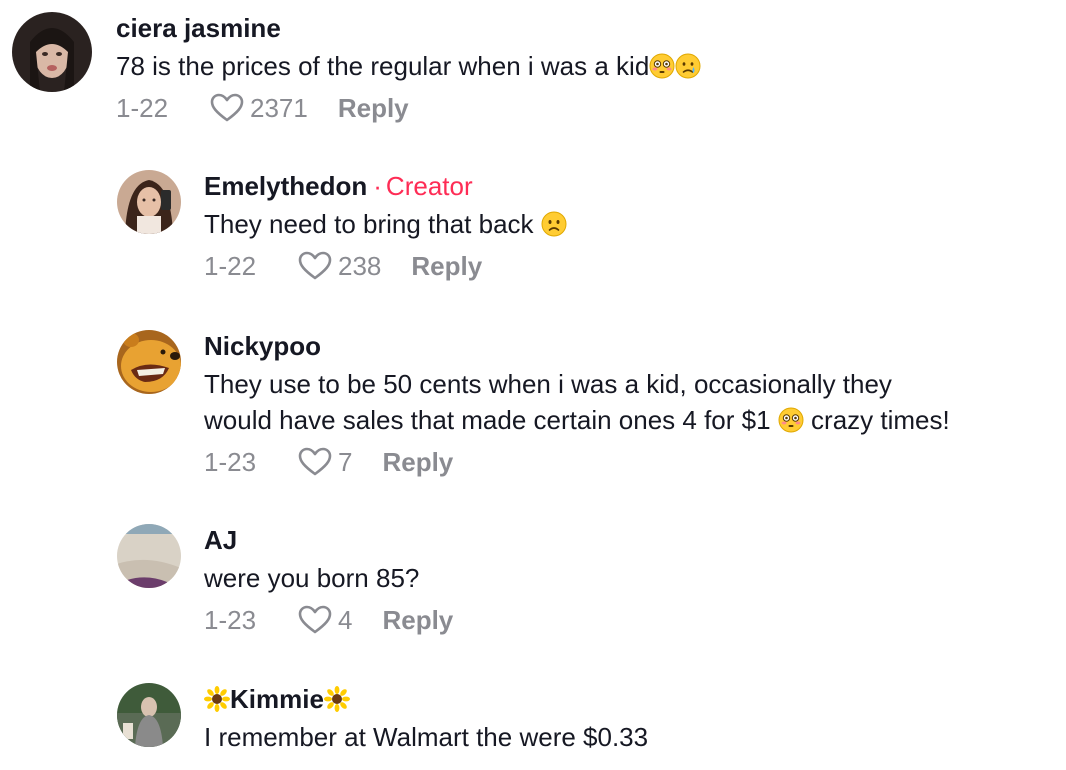 The height and width of the screenshot is (770, 1066). What do you see at coordinates (369, 224) in the screenshot?
I see `comment-text-body: They need to bring that back` at bounding box center [369, 224].